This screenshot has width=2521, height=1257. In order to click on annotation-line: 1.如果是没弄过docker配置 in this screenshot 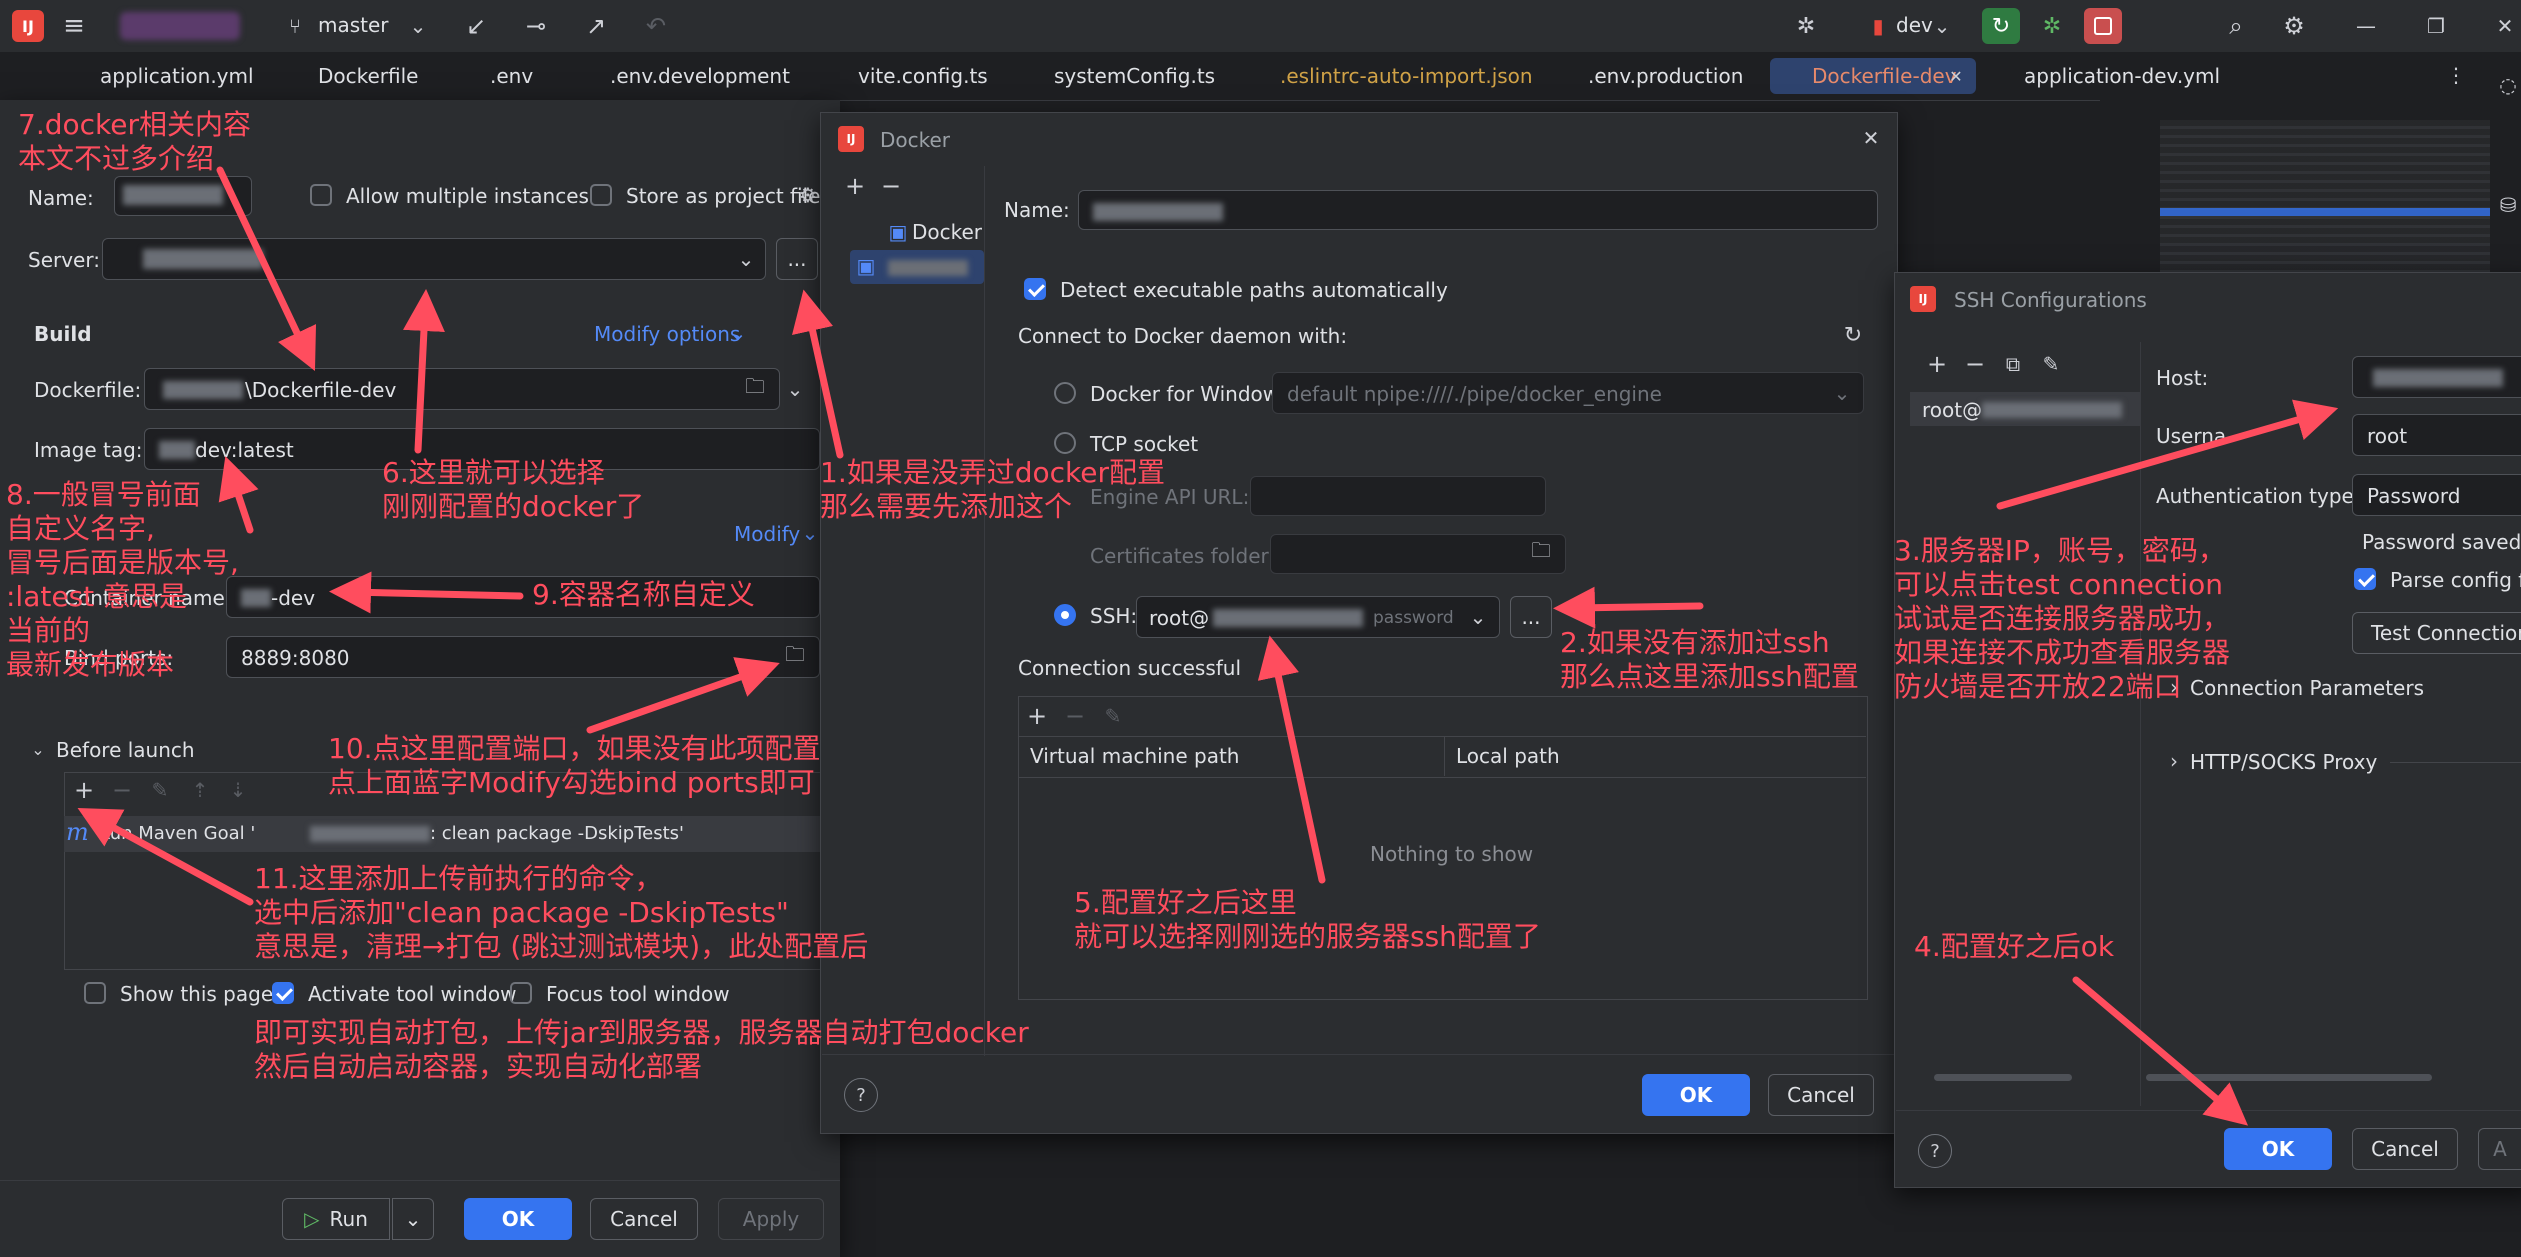, I will do `click(992, 472)`.